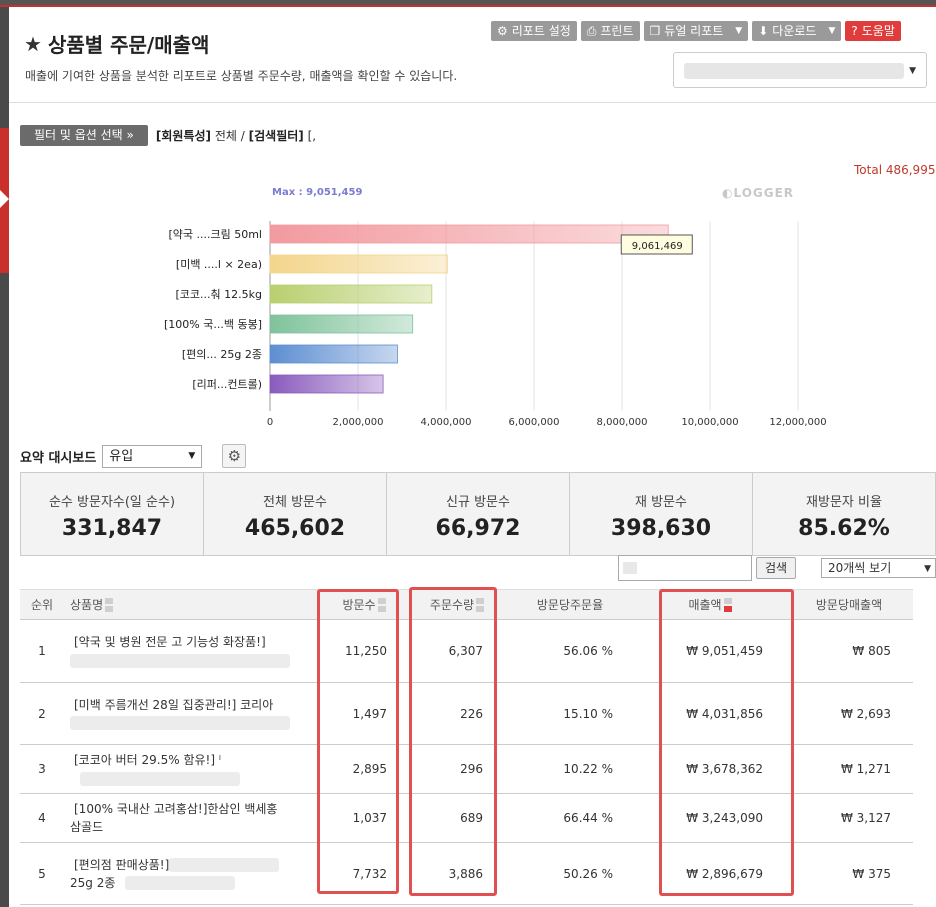 The image size is (936, 907). I want to click on col-sales-per-visit-label: 방문당매출액, so click(849, 605).